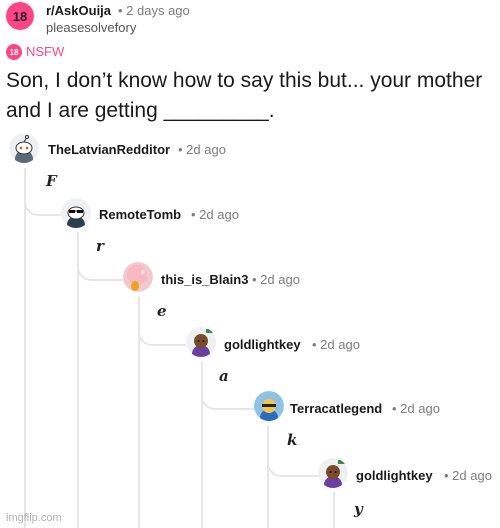  What do you see at coordinates (91, 27) in the screenshot?
I see `post-author: pleasesolvefory` at bounding box center [91, 27].